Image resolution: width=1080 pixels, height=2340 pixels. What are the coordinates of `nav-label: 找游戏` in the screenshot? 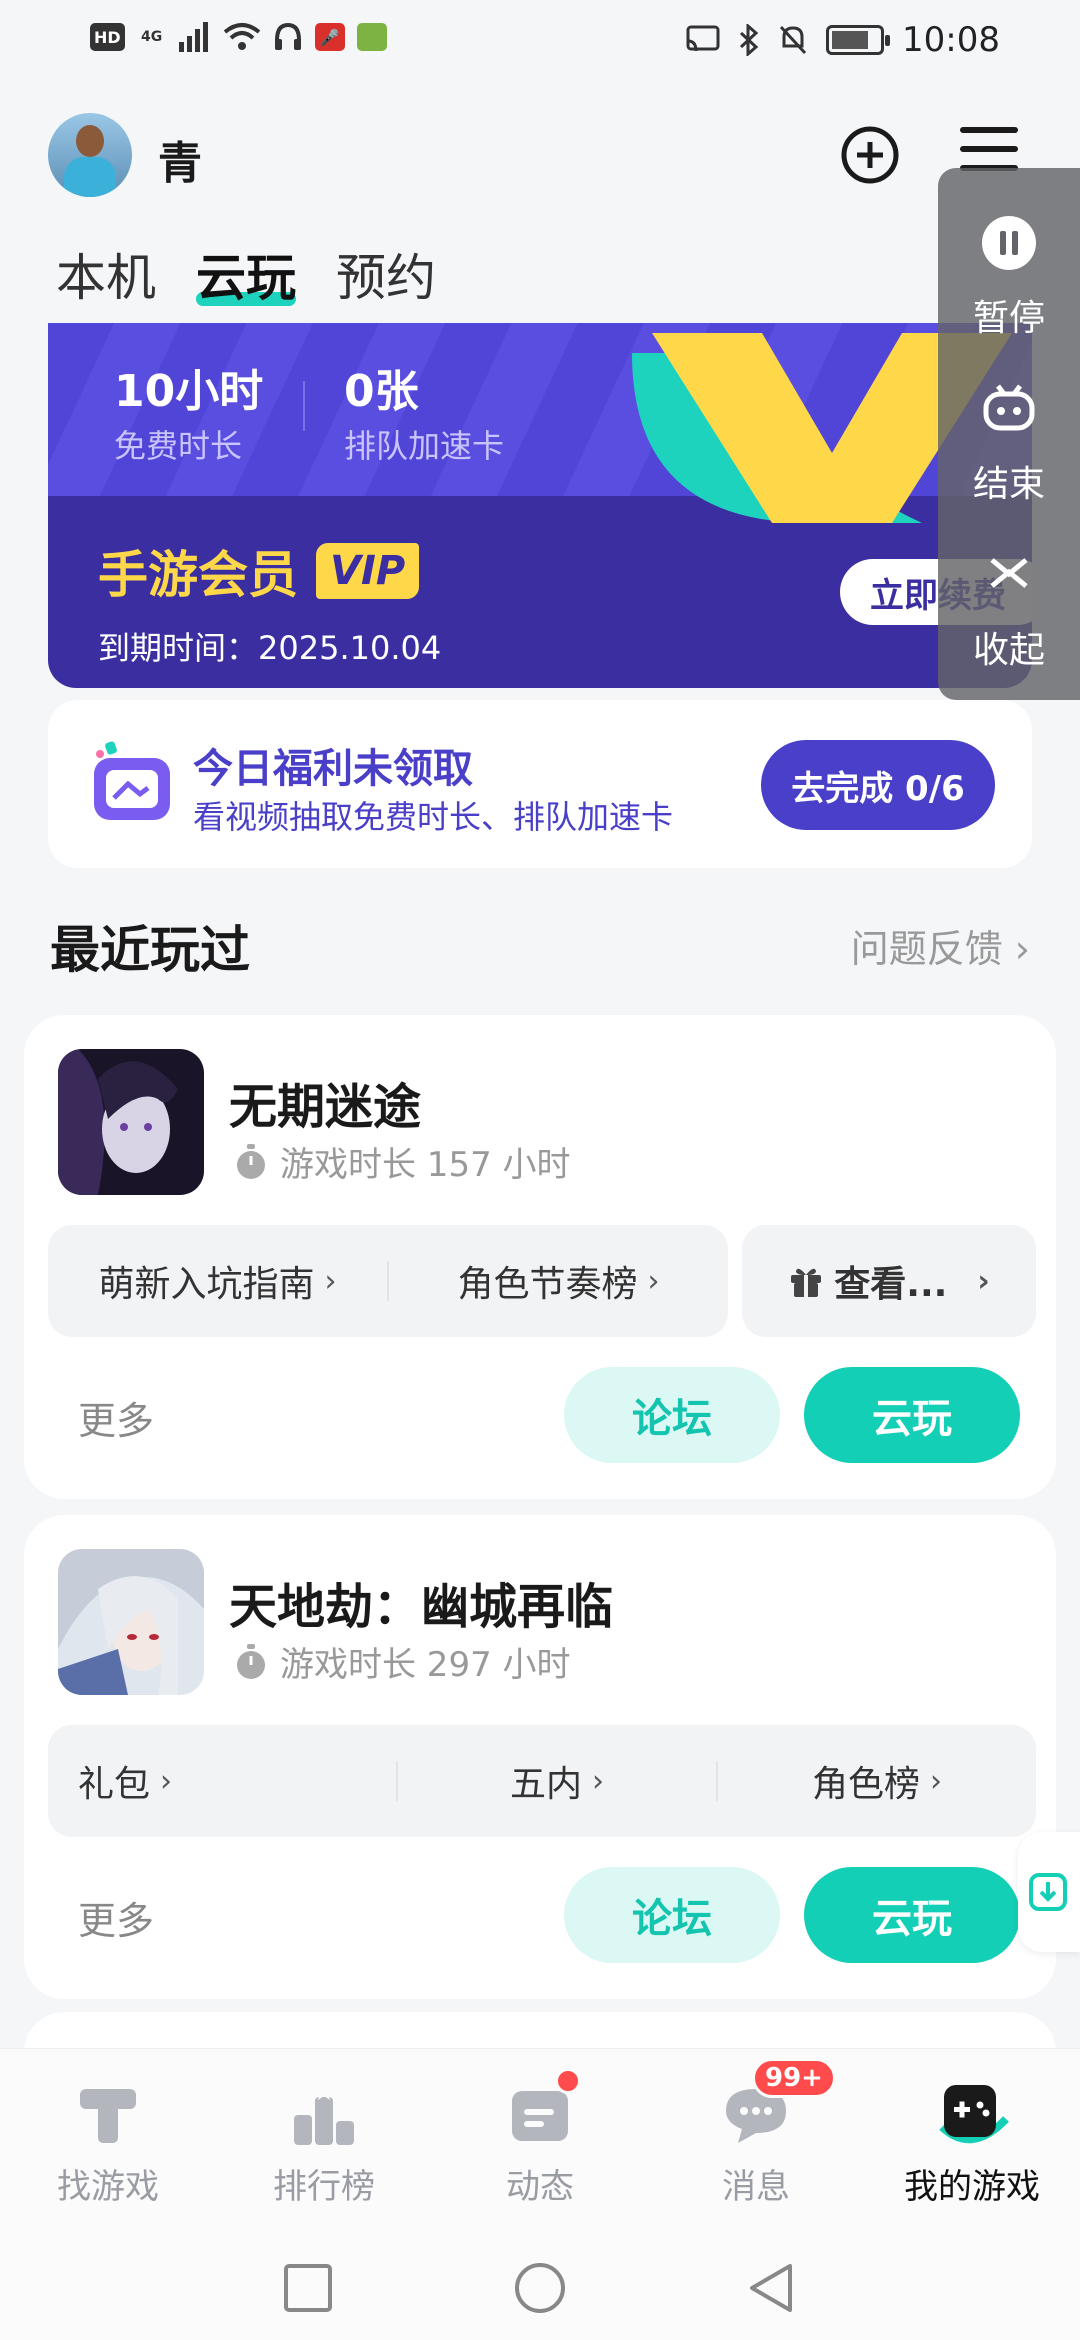 It's located at (108, 2187).